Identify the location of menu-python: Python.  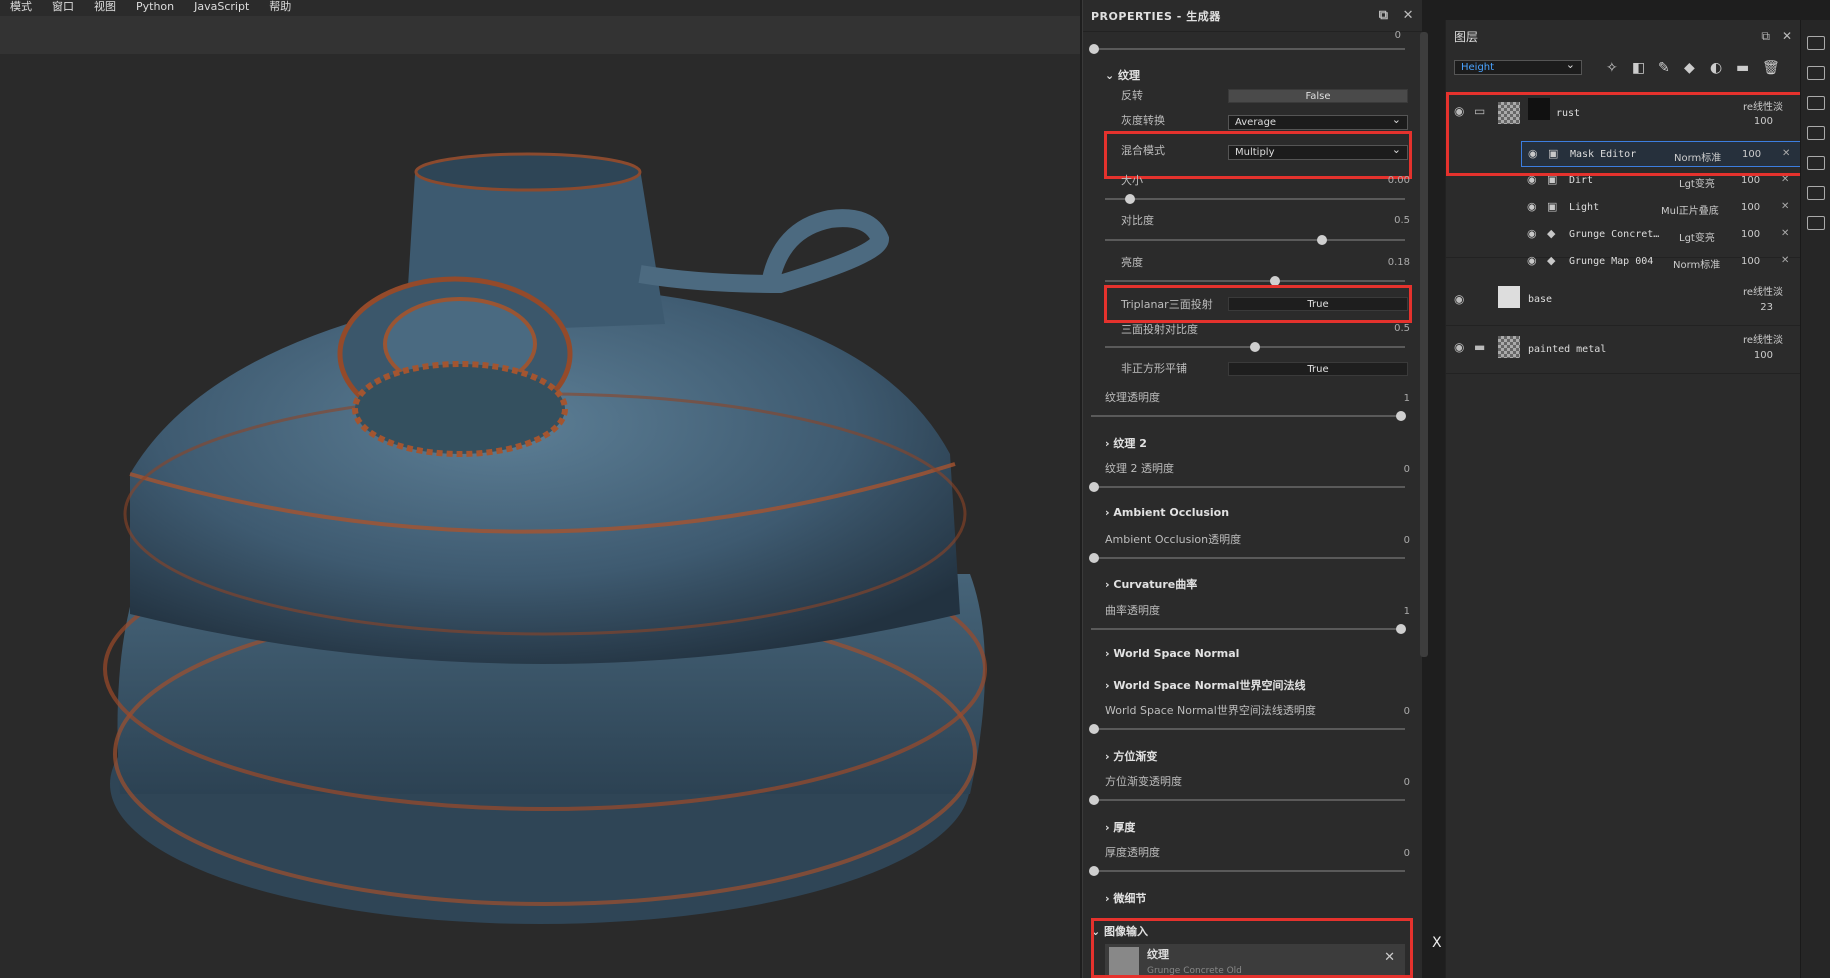
(155, 8).